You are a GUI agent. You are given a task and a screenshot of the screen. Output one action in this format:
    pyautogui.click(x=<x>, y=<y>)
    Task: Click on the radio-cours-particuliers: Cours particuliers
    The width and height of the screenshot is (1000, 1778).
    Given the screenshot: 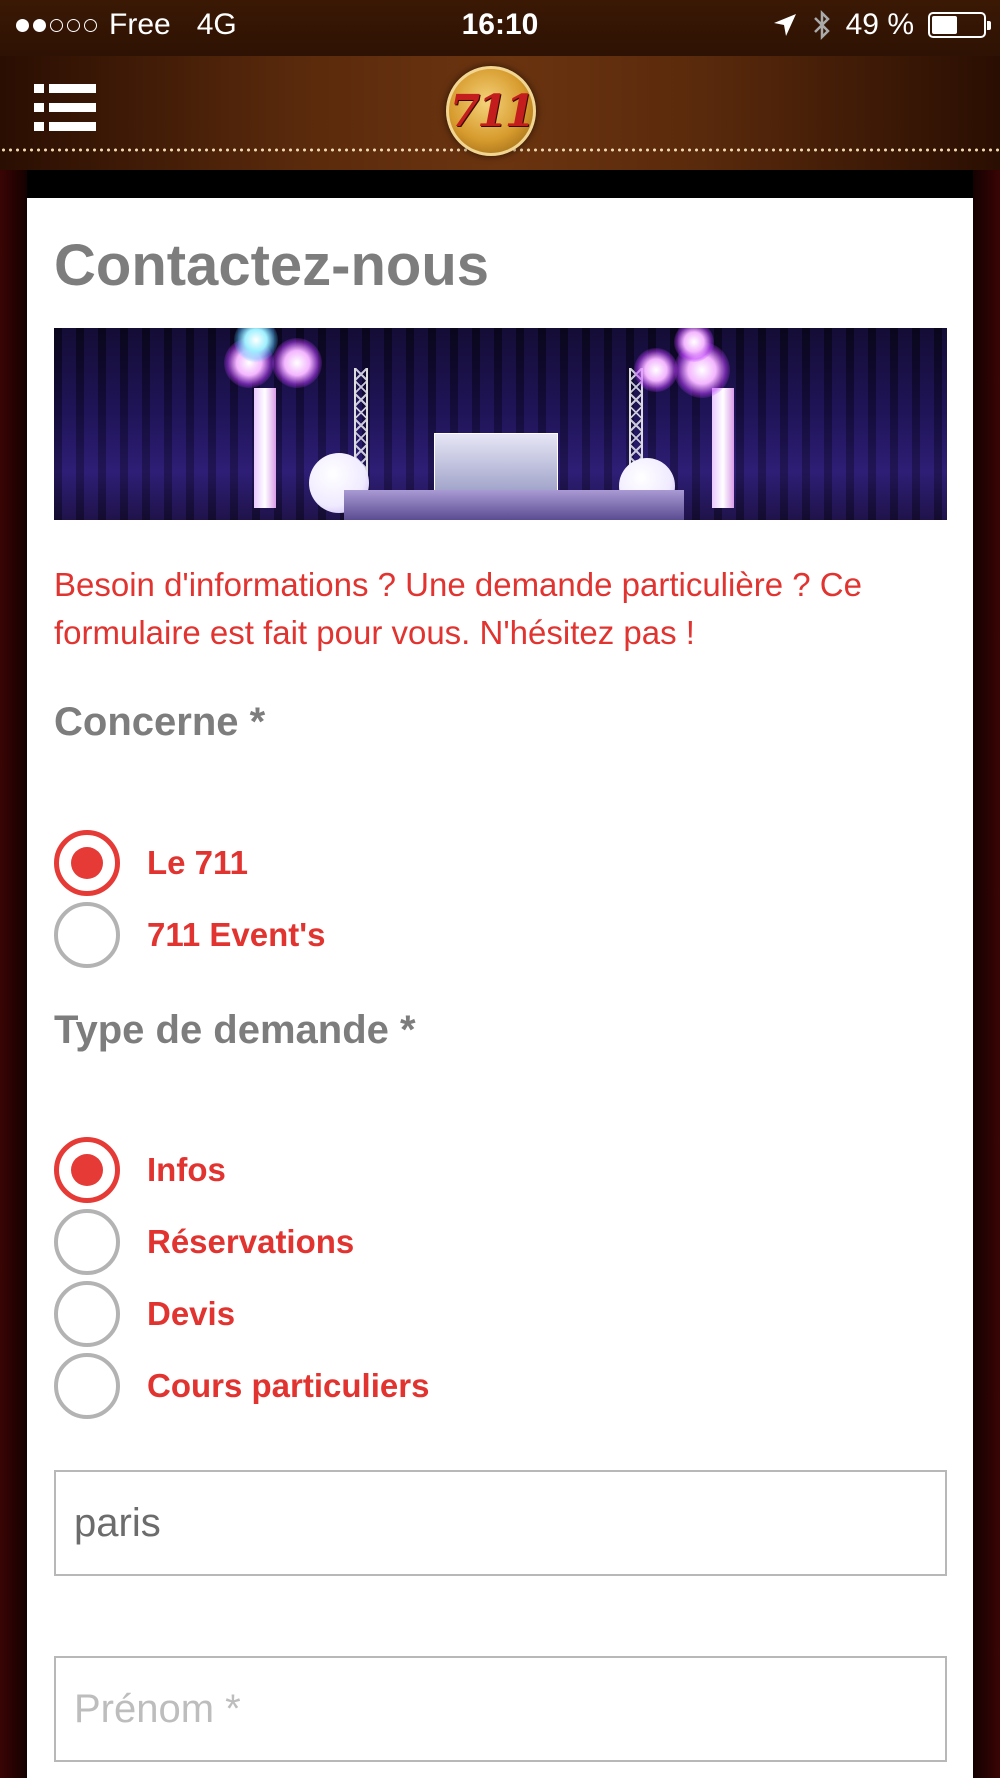 What is the action you would take?
    pyautogui.click(x=241, y=1386)
    